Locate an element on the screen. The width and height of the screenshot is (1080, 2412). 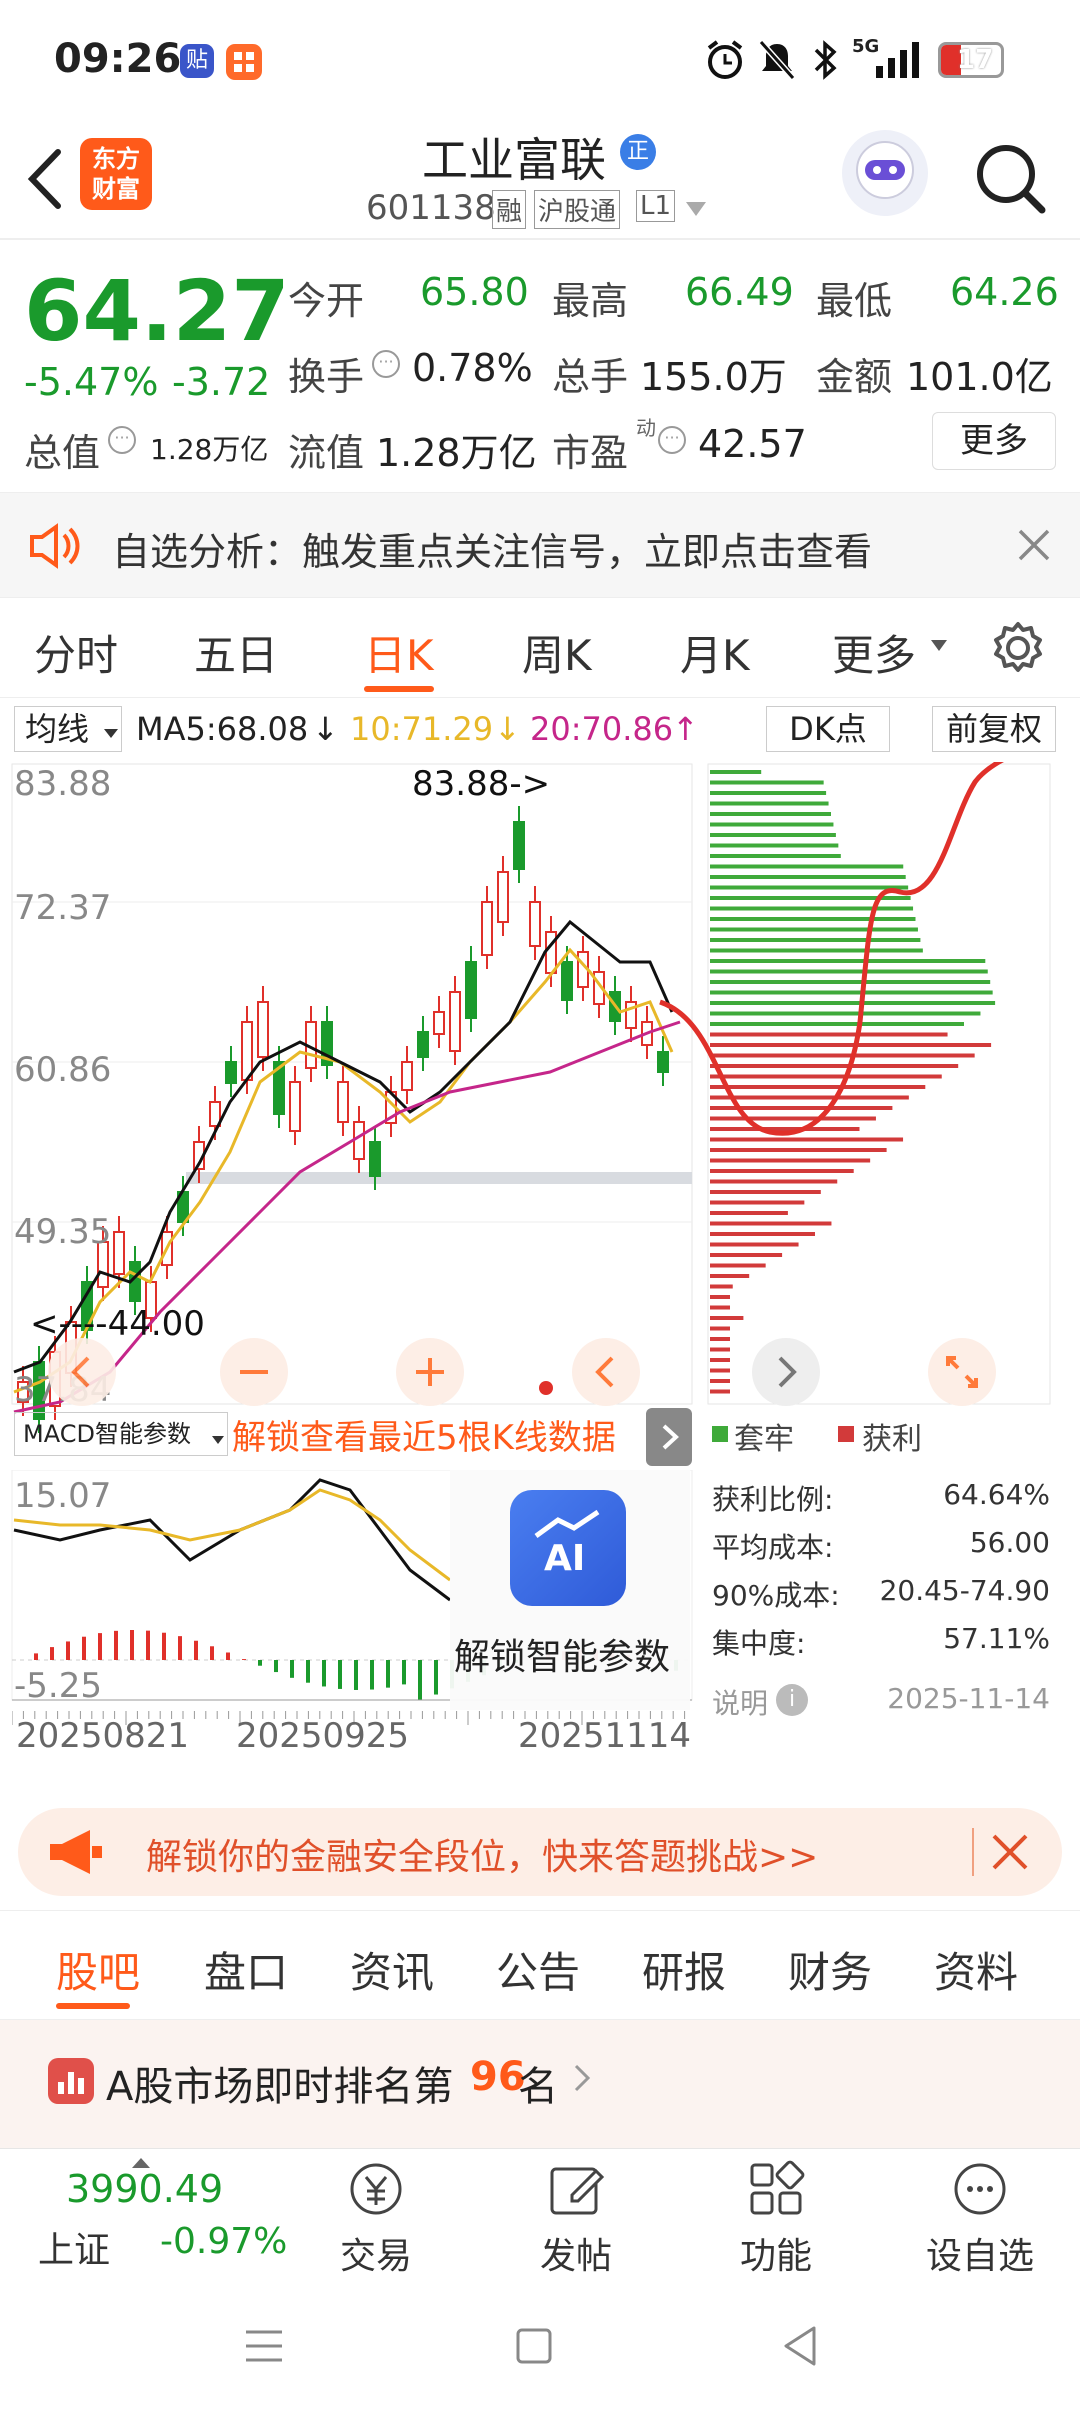
chart-icon is located at coordinates (71, 2081).